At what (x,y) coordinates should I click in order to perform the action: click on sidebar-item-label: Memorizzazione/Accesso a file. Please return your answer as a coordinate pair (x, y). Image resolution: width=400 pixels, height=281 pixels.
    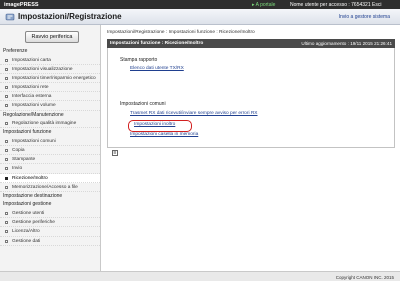
    Looking at the image, I should click on (45, 187).